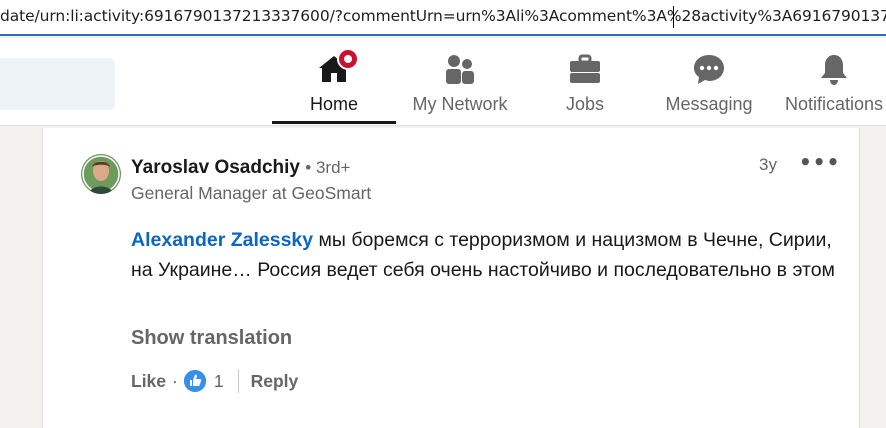 The image size is (886, 428). Describe the element at coordinates (673, 17) in the screenshot. I see `text-caret` at that location.